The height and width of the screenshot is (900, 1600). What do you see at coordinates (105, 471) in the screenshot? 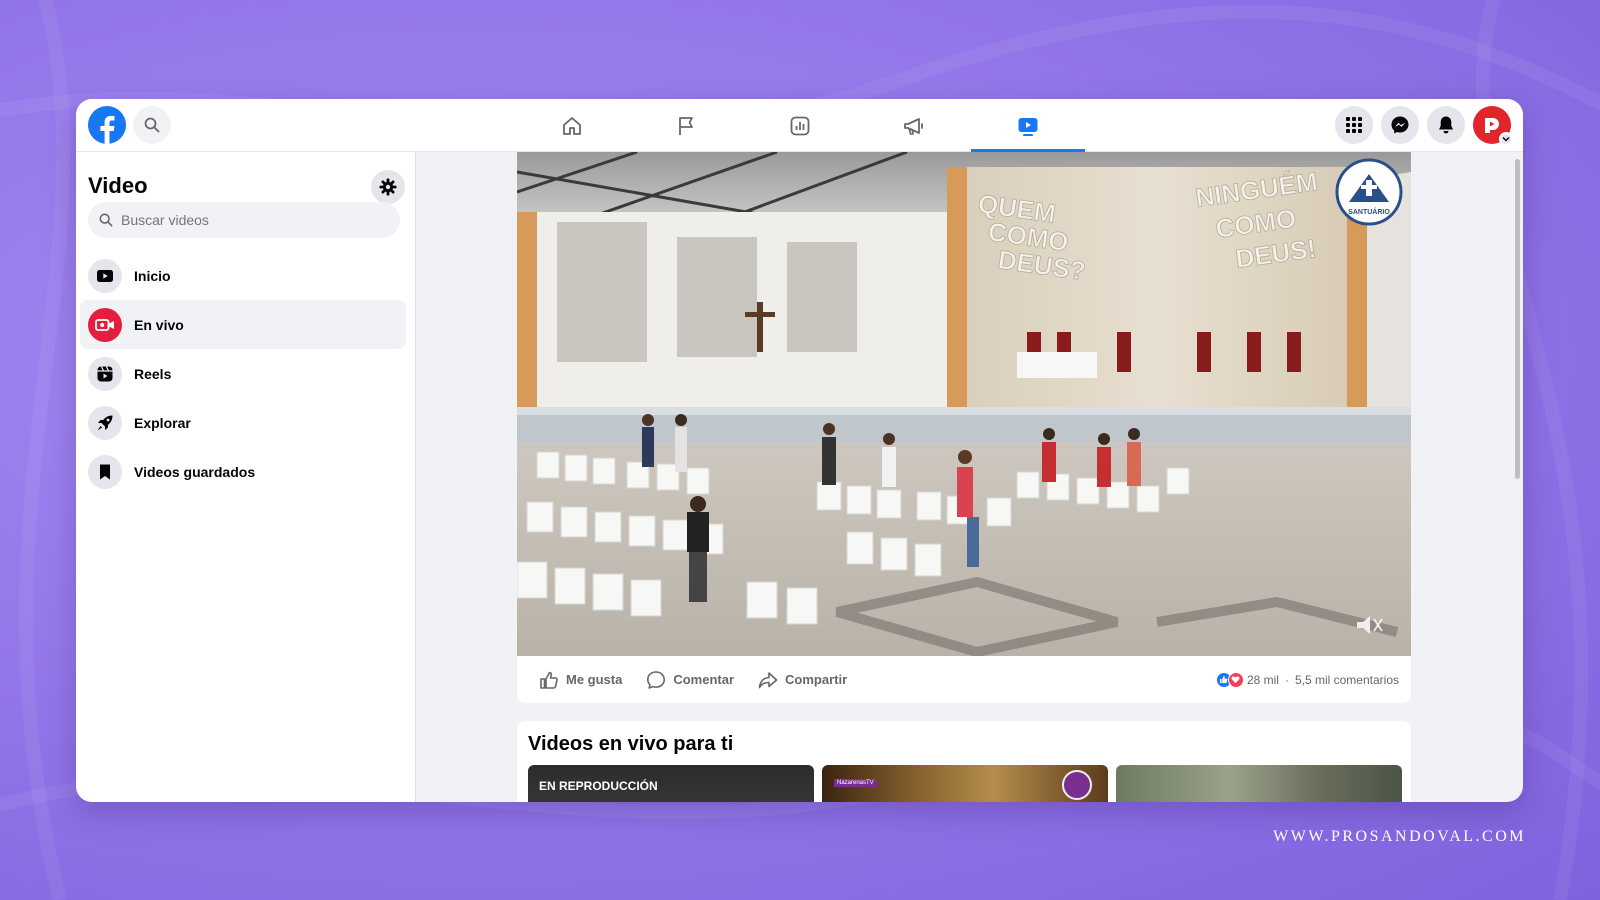
I see `bookmark-icon` at bounding box center [105, 471].